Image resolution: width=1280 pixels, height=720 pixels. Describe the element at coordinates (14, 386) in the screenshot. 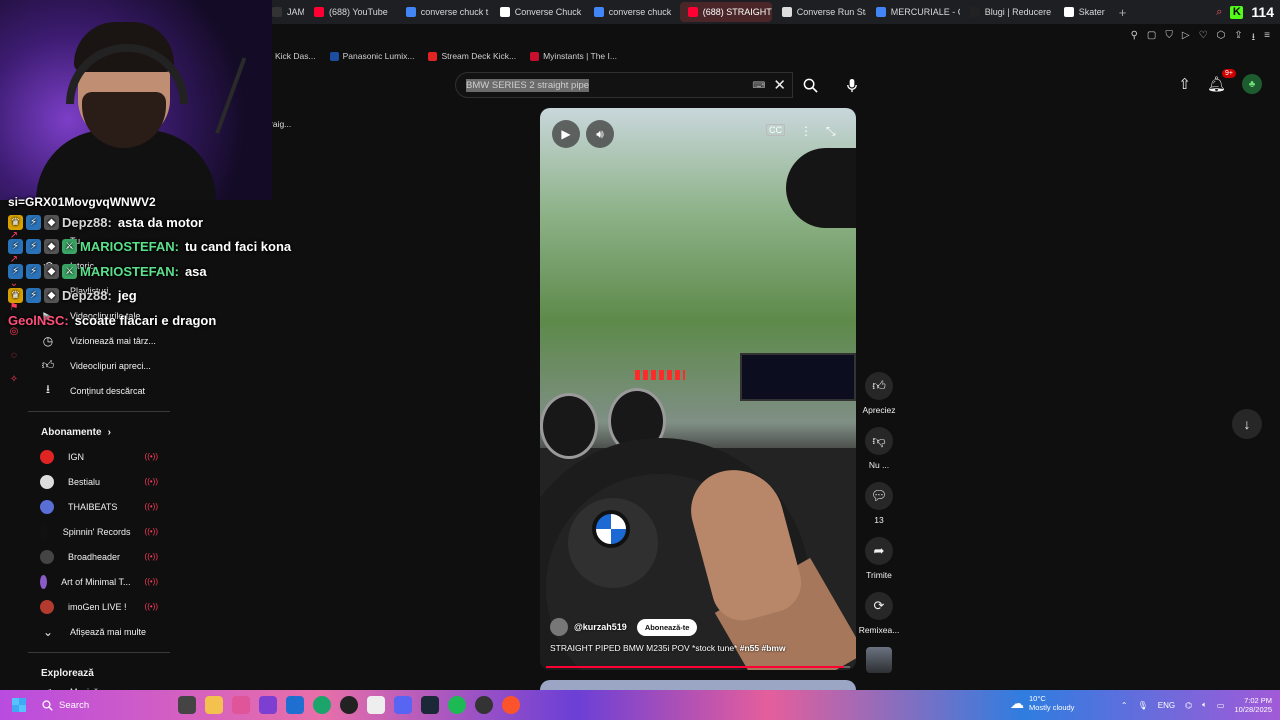

I see `rail-icon-7: ✧` at that location.